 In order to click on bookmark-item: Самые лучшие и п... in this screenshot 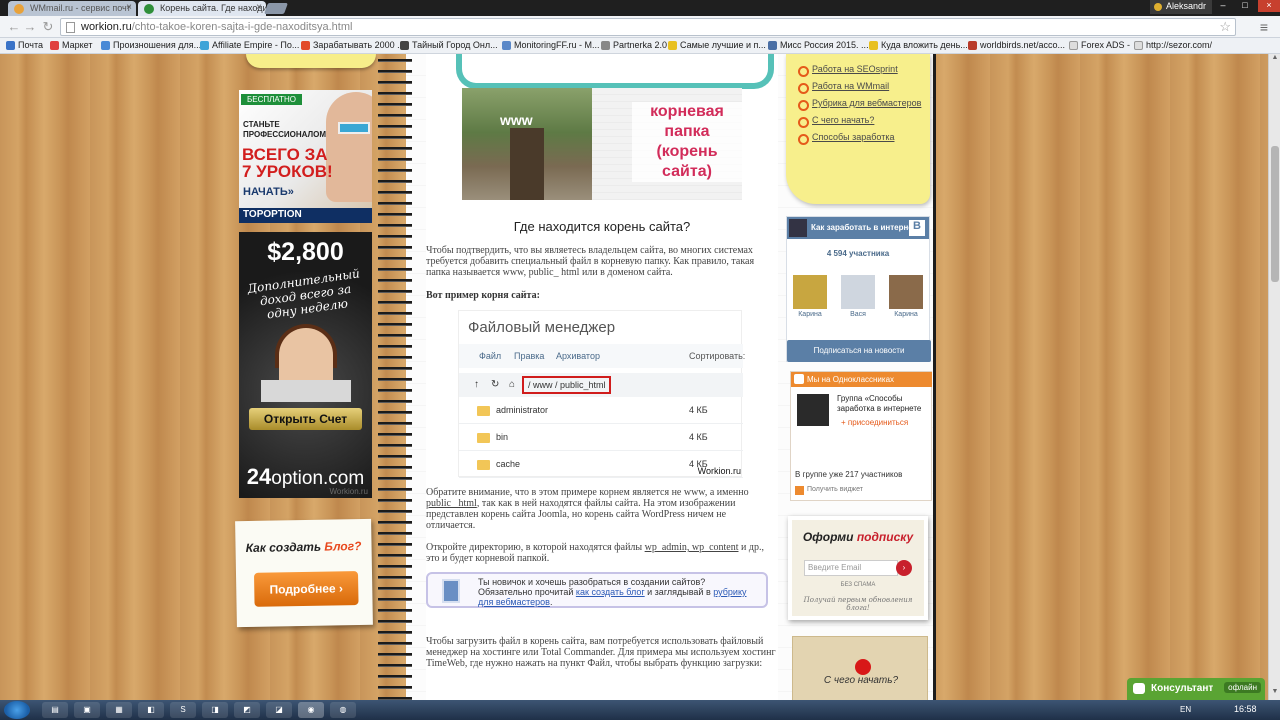, I will do `click(717, 45)`.